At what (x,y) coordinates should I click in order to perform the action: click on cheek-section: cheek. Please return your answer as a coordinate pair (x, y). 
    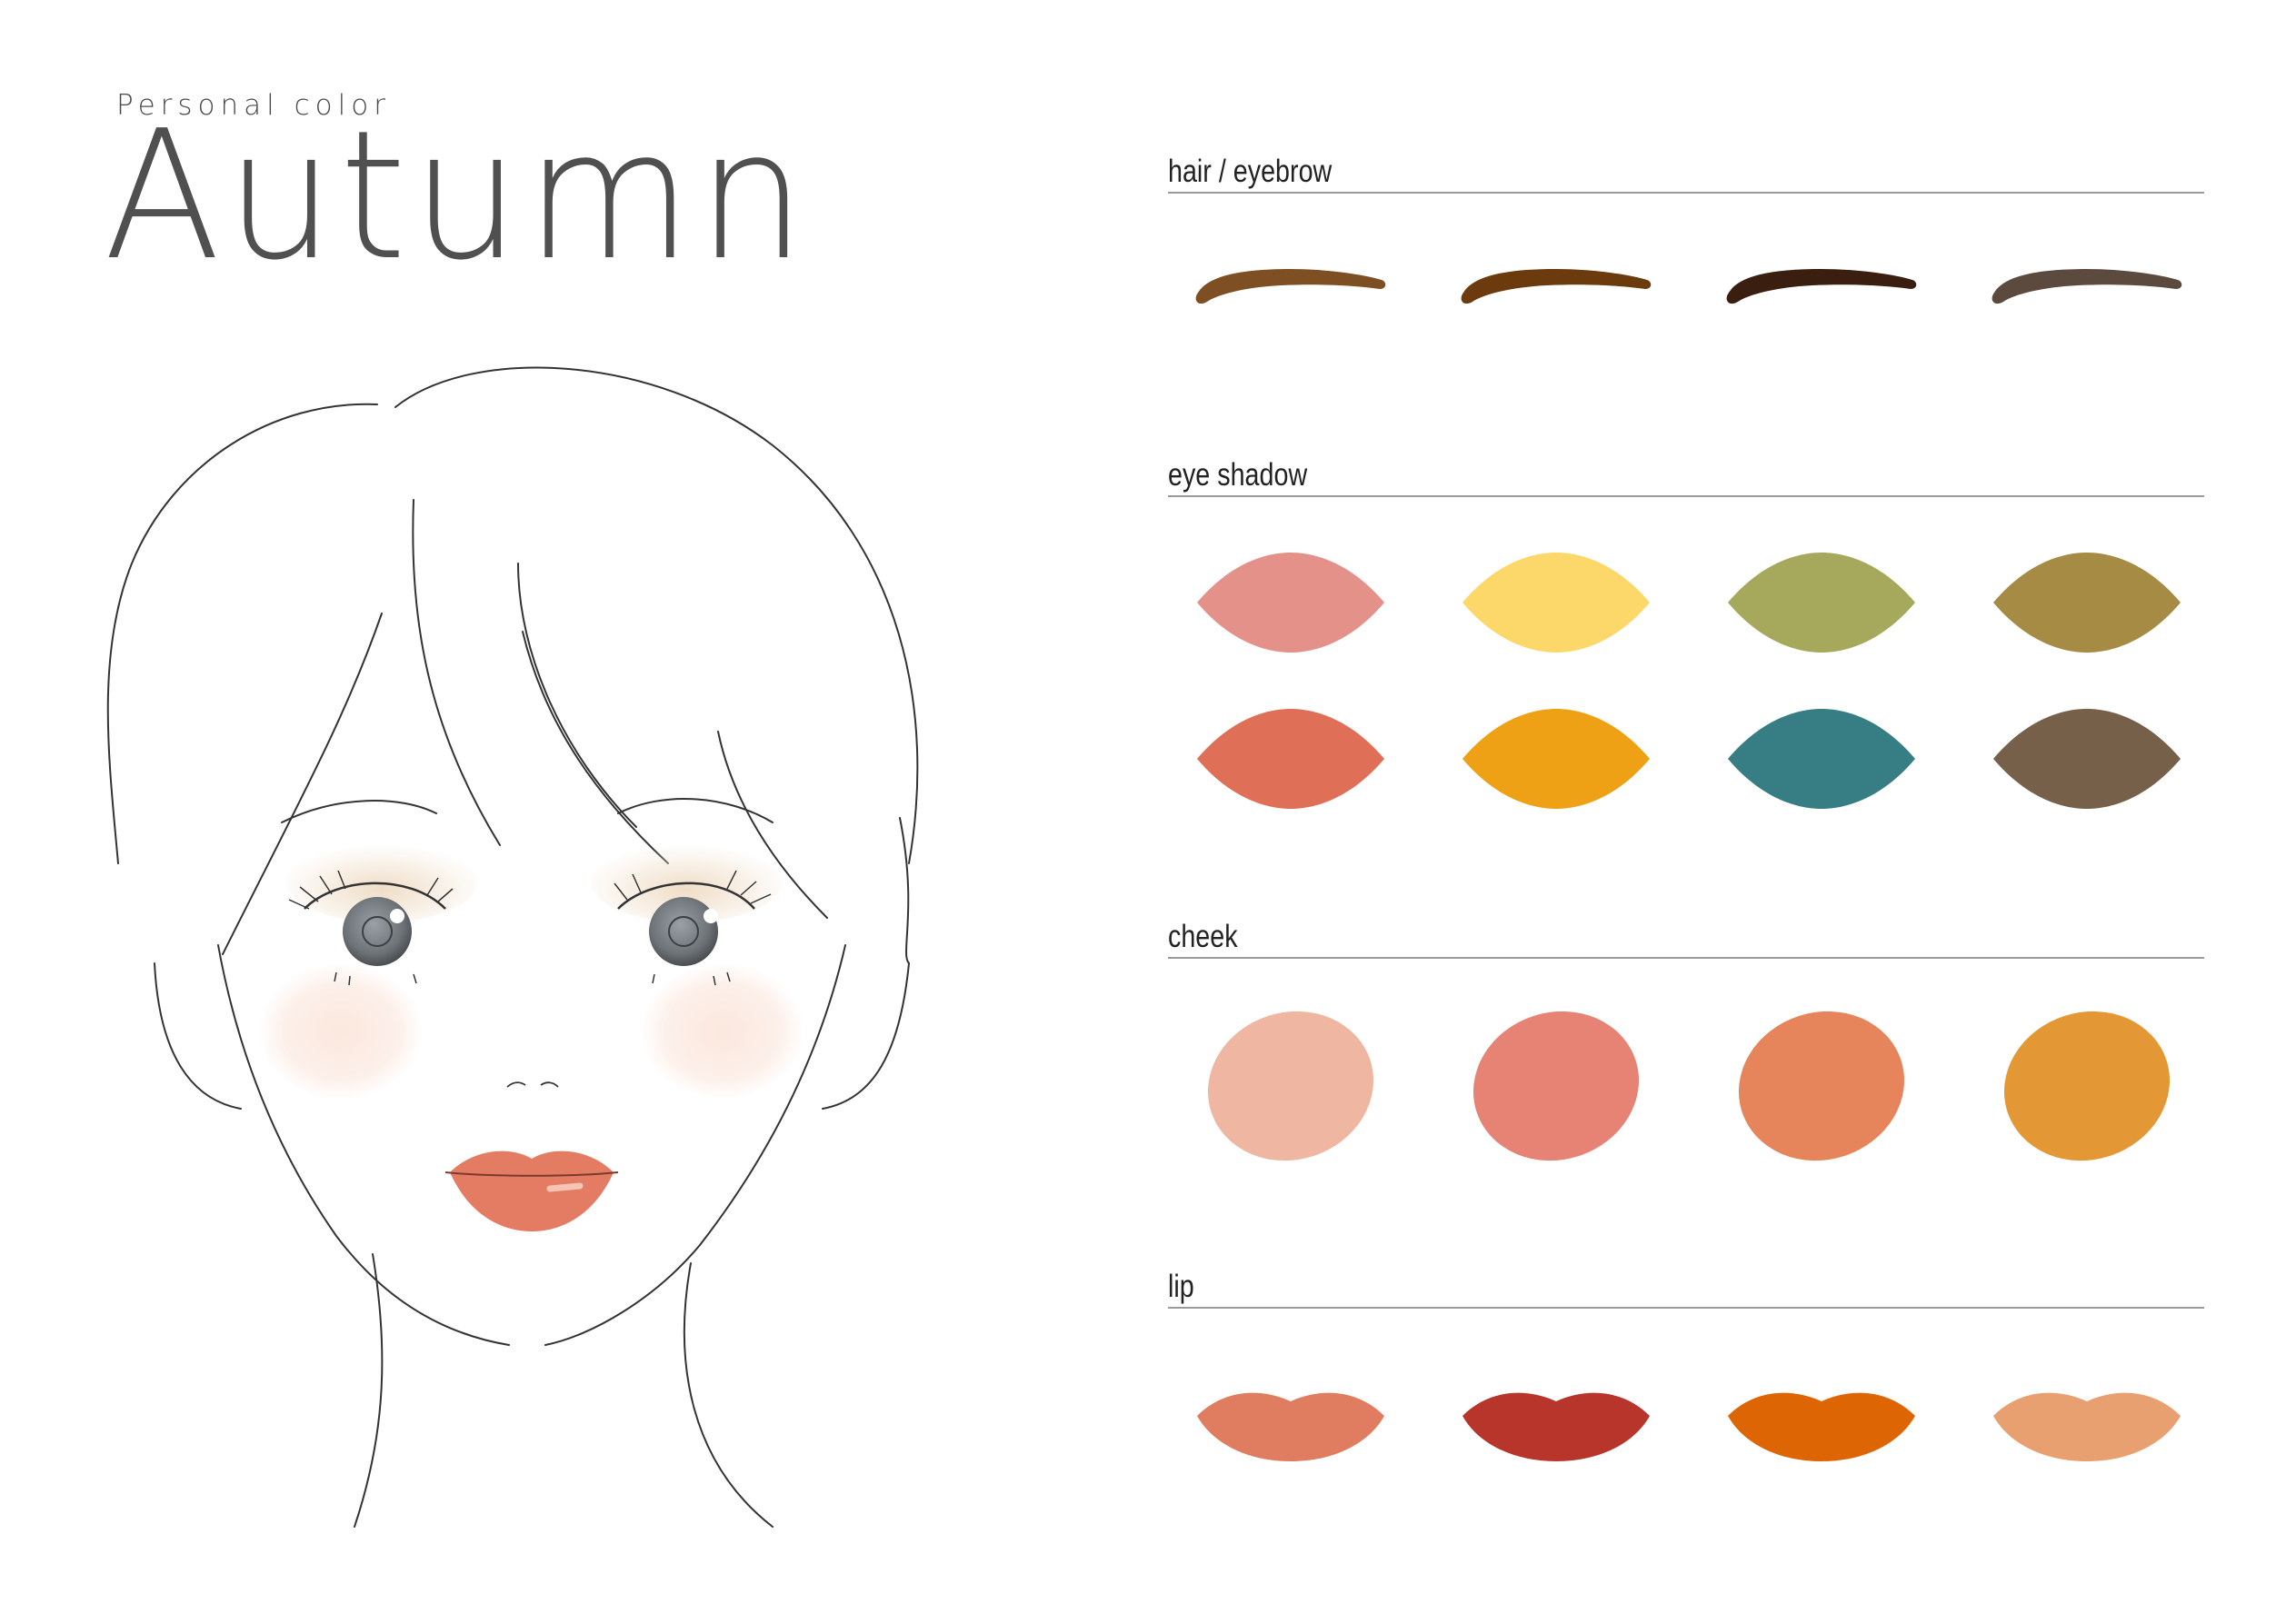
    Looking at the image, I should click on (1686, 934).